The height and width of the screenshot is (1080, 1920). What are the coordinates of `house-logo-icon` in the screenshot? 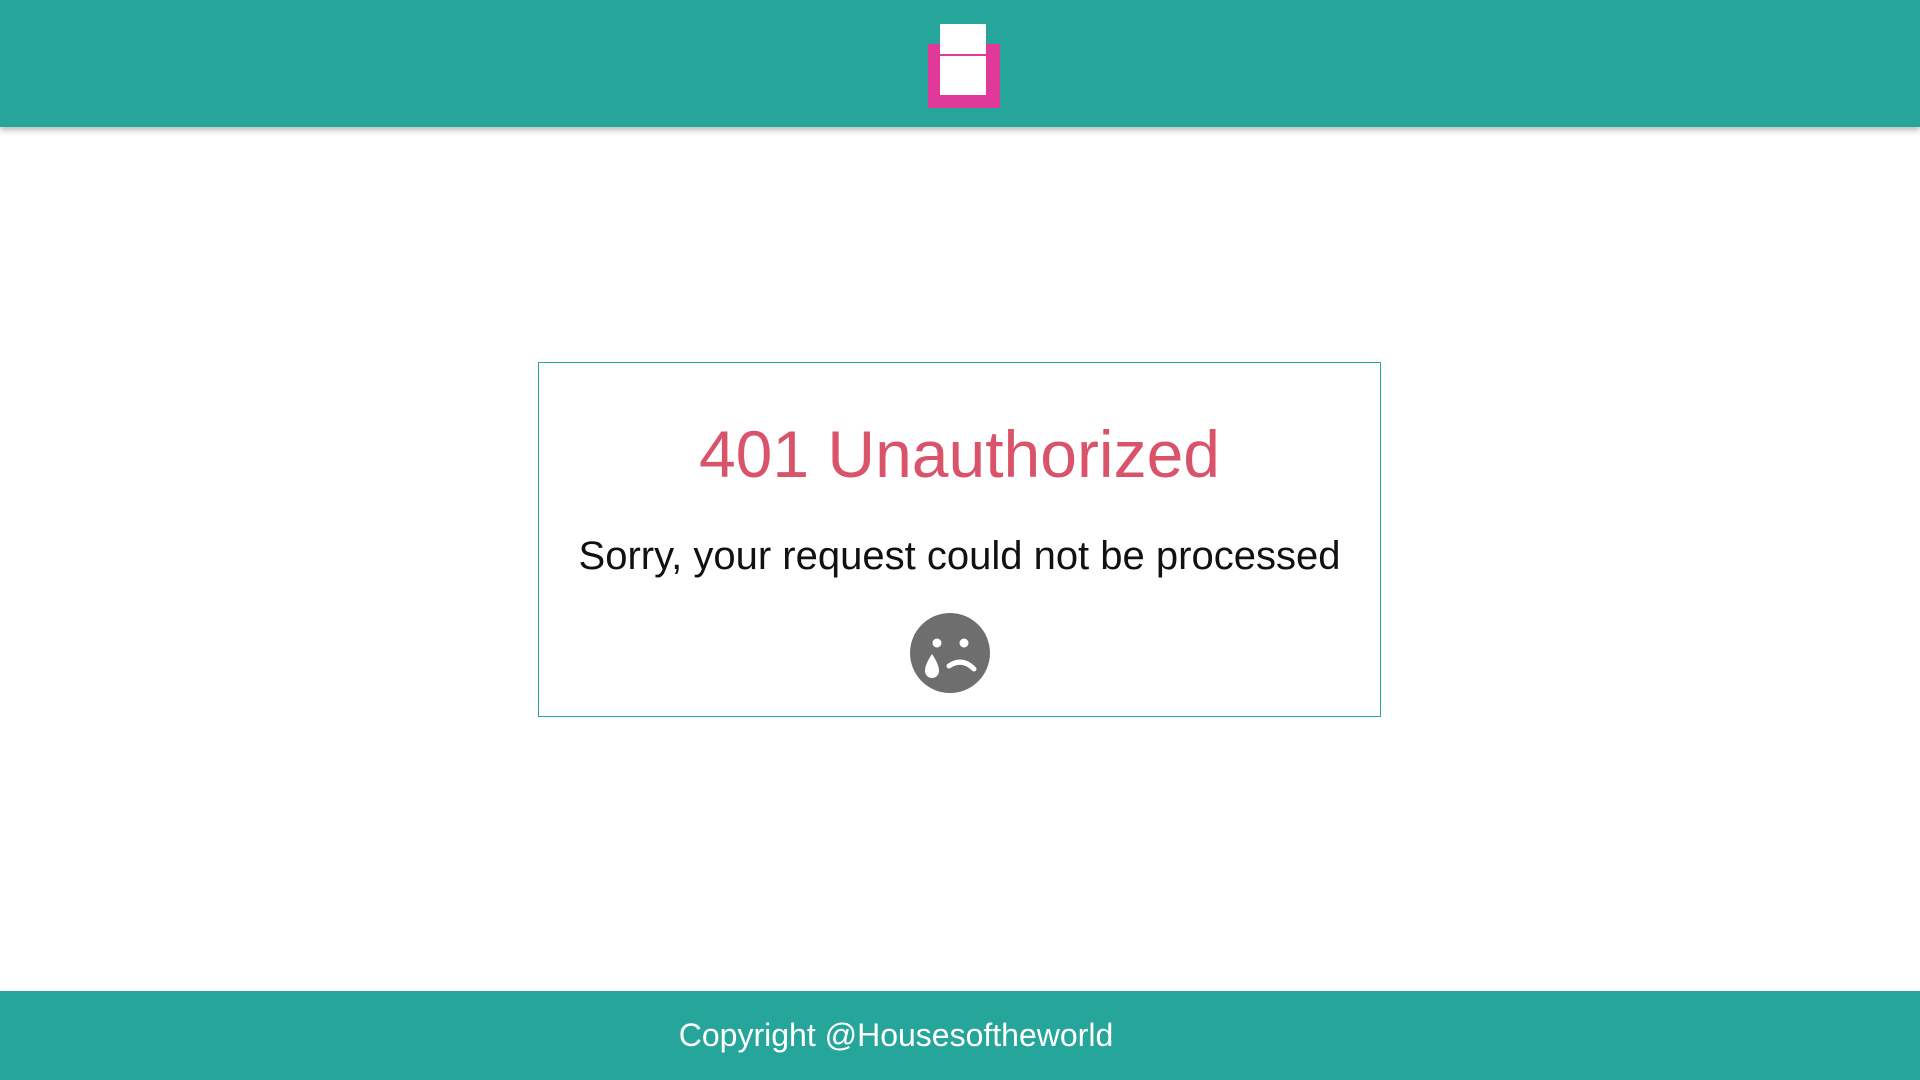 It's located at (964, 66).